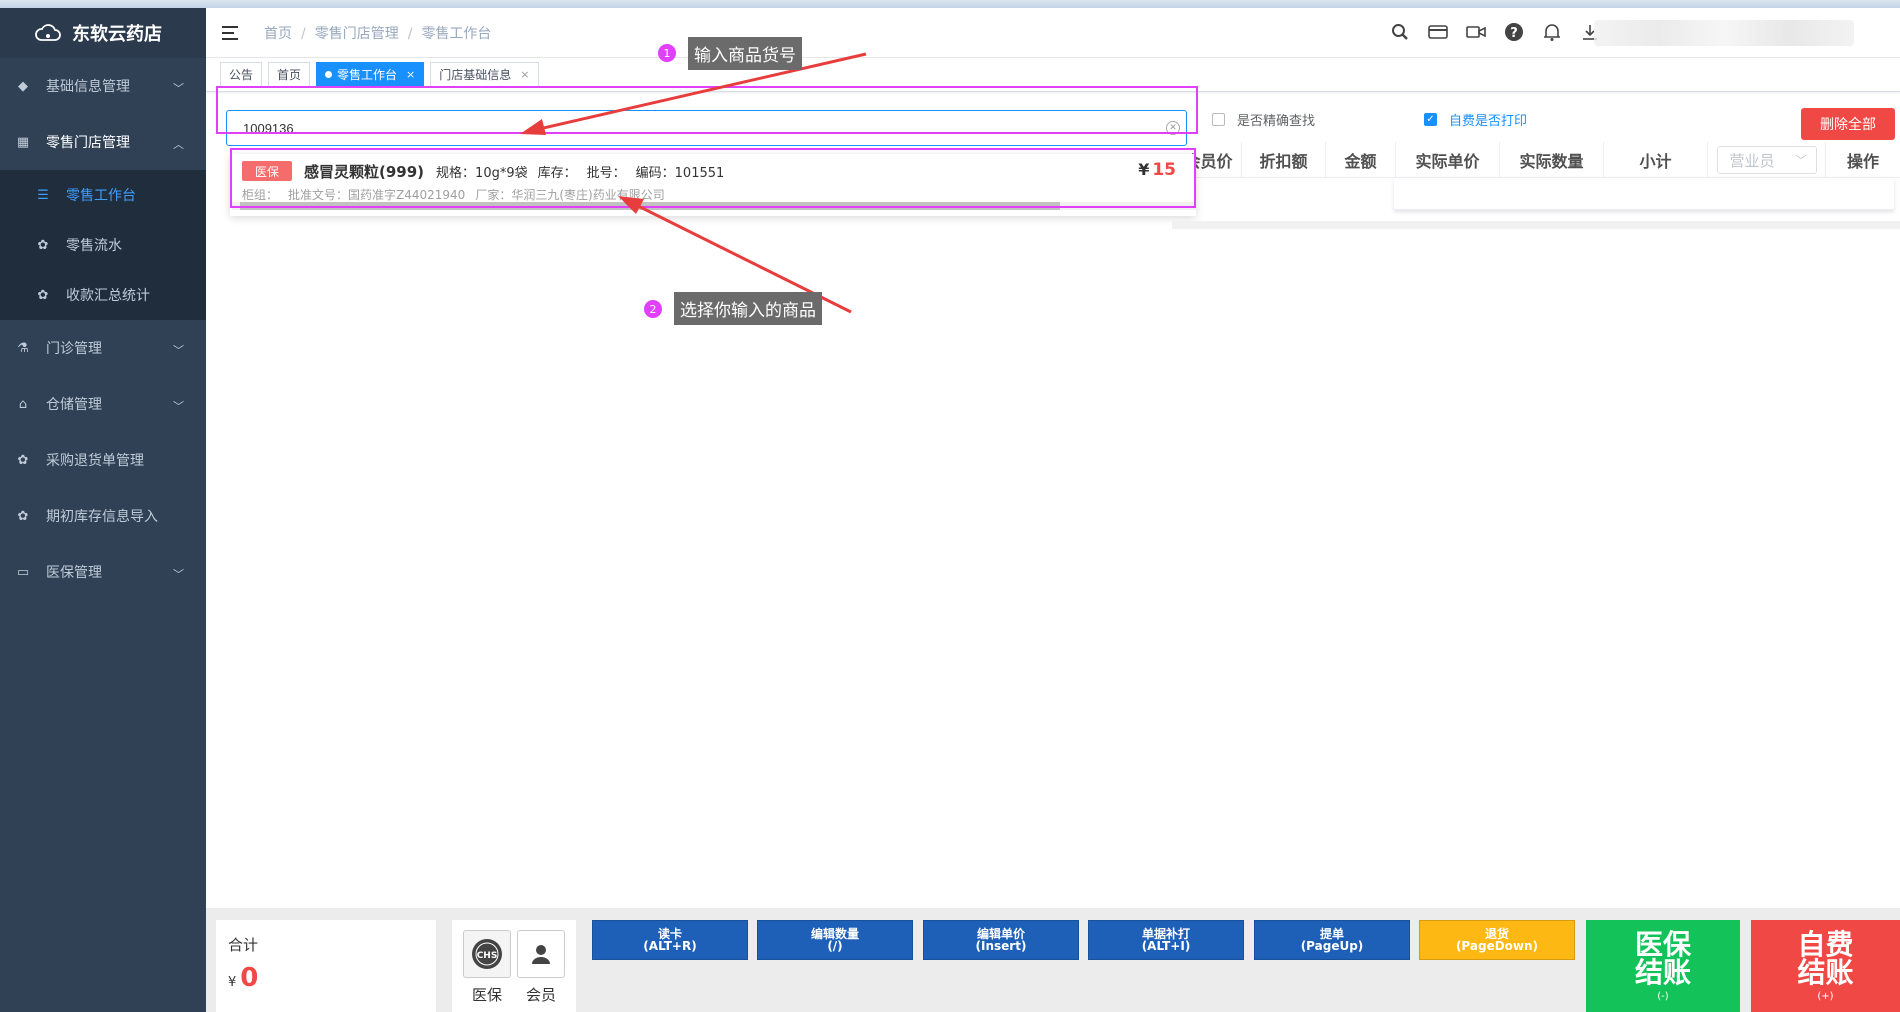  Describe the element at coordinates (514, 966) in the screenshot. I see `payment-type-box: CHS 医保 会员` at that location.